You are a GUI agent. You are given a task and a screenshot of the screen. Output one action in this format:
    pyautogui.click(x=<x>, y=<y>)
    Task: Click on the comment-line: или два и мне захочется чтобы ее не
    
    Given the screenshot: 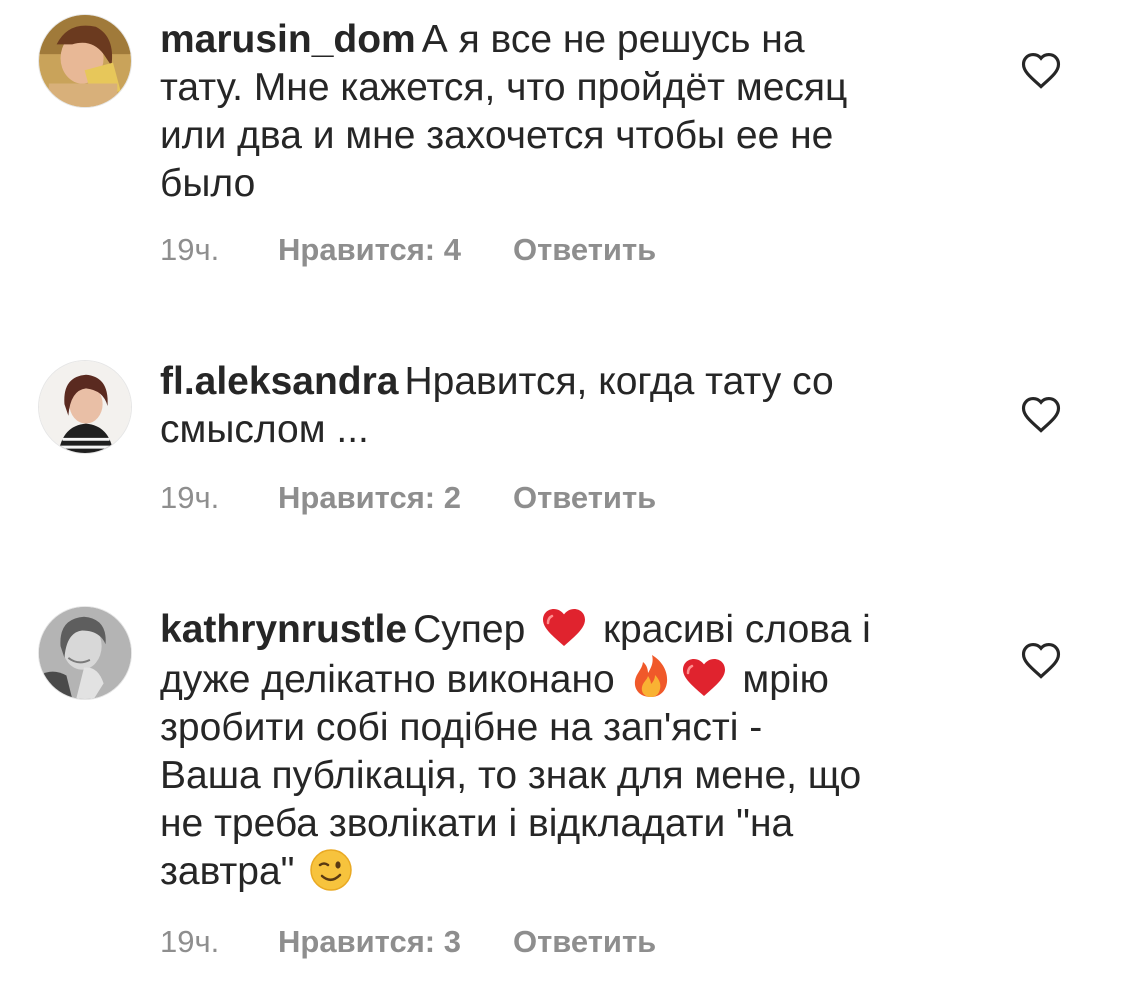 What is the action you would take?
    pyautogui.click(x=497, y=135)
    